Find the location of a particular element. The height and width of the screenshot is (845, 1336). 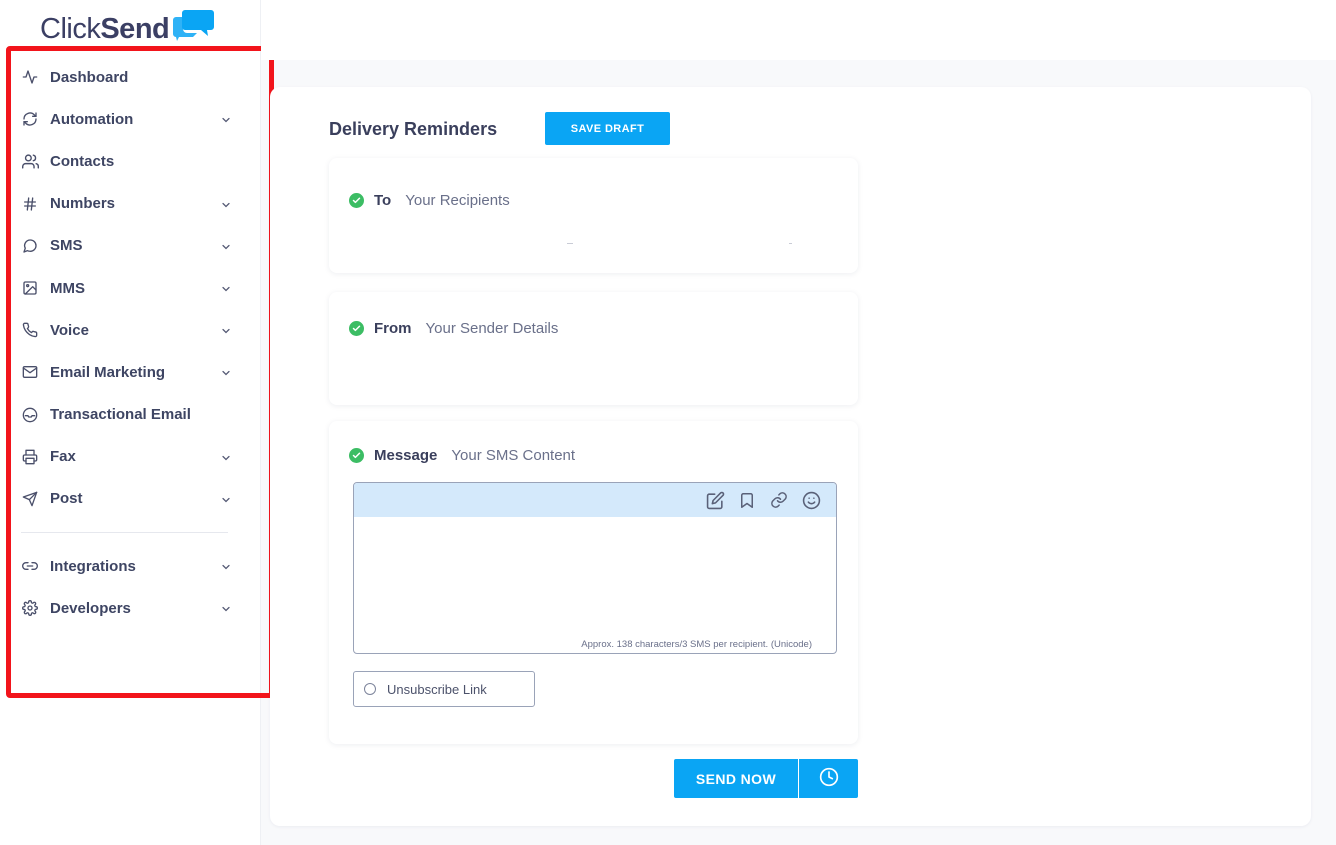

printer-icon is located at coordinates (30, 457).